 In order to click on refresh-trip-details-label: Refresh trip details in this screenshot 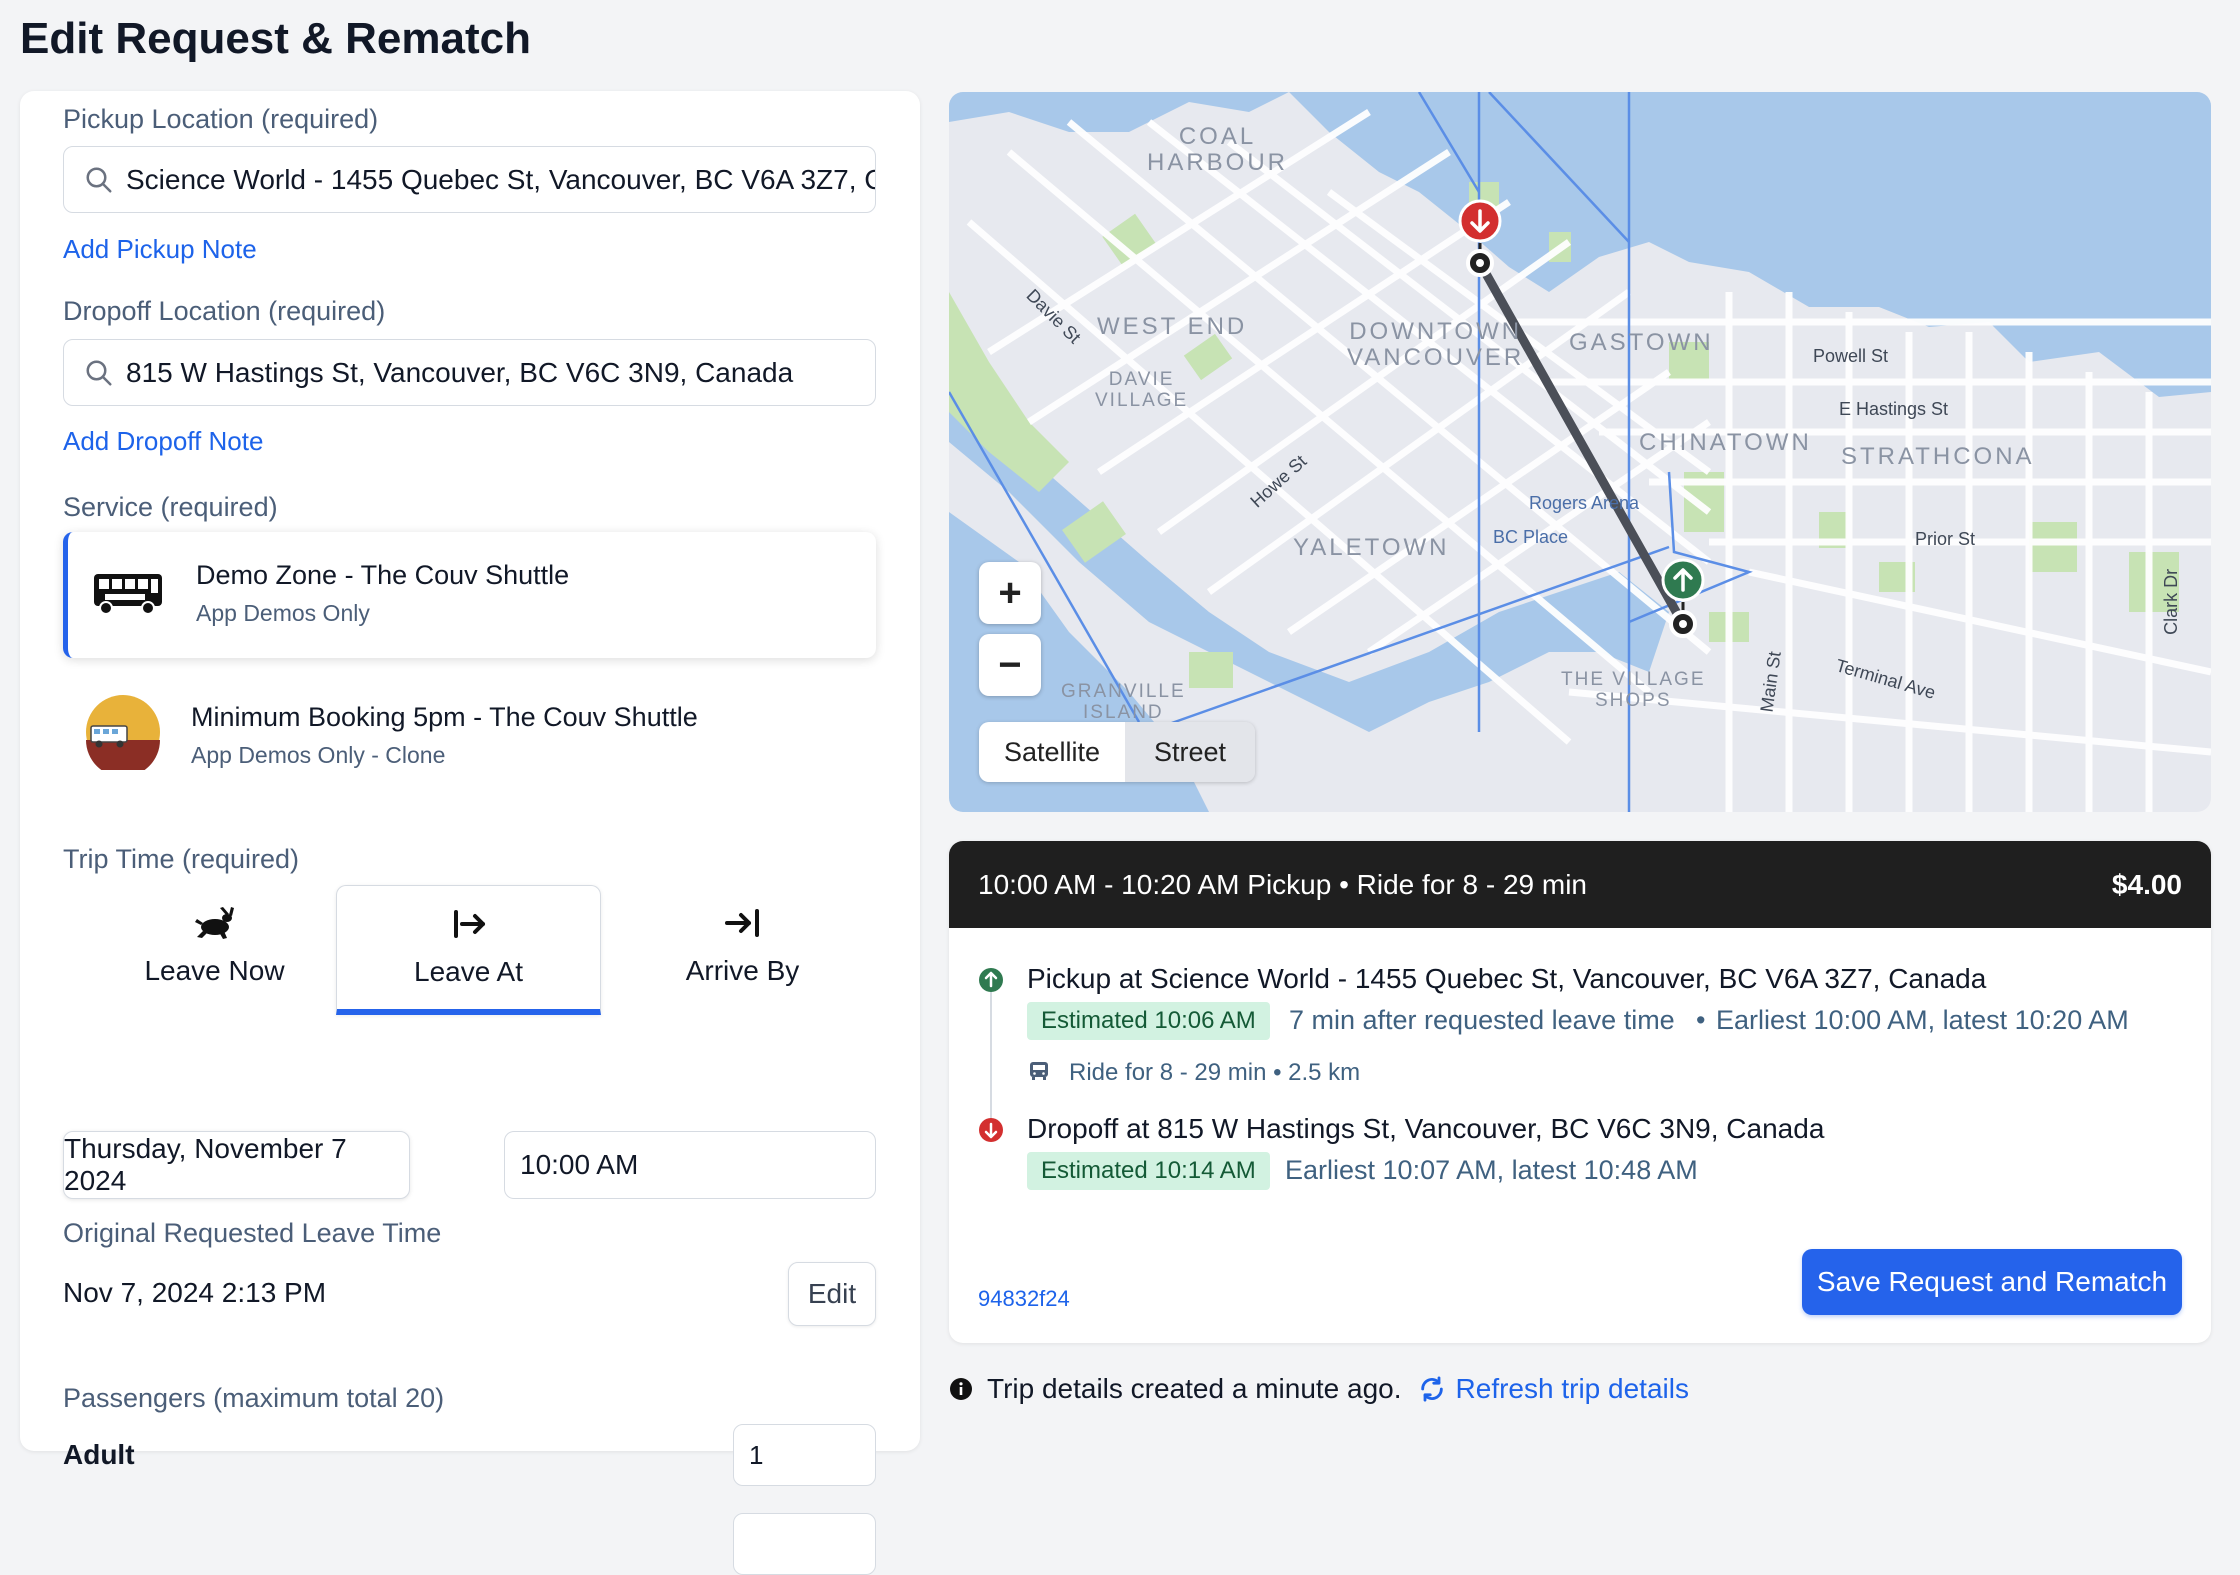, I will do `click(1572, 1388)`.